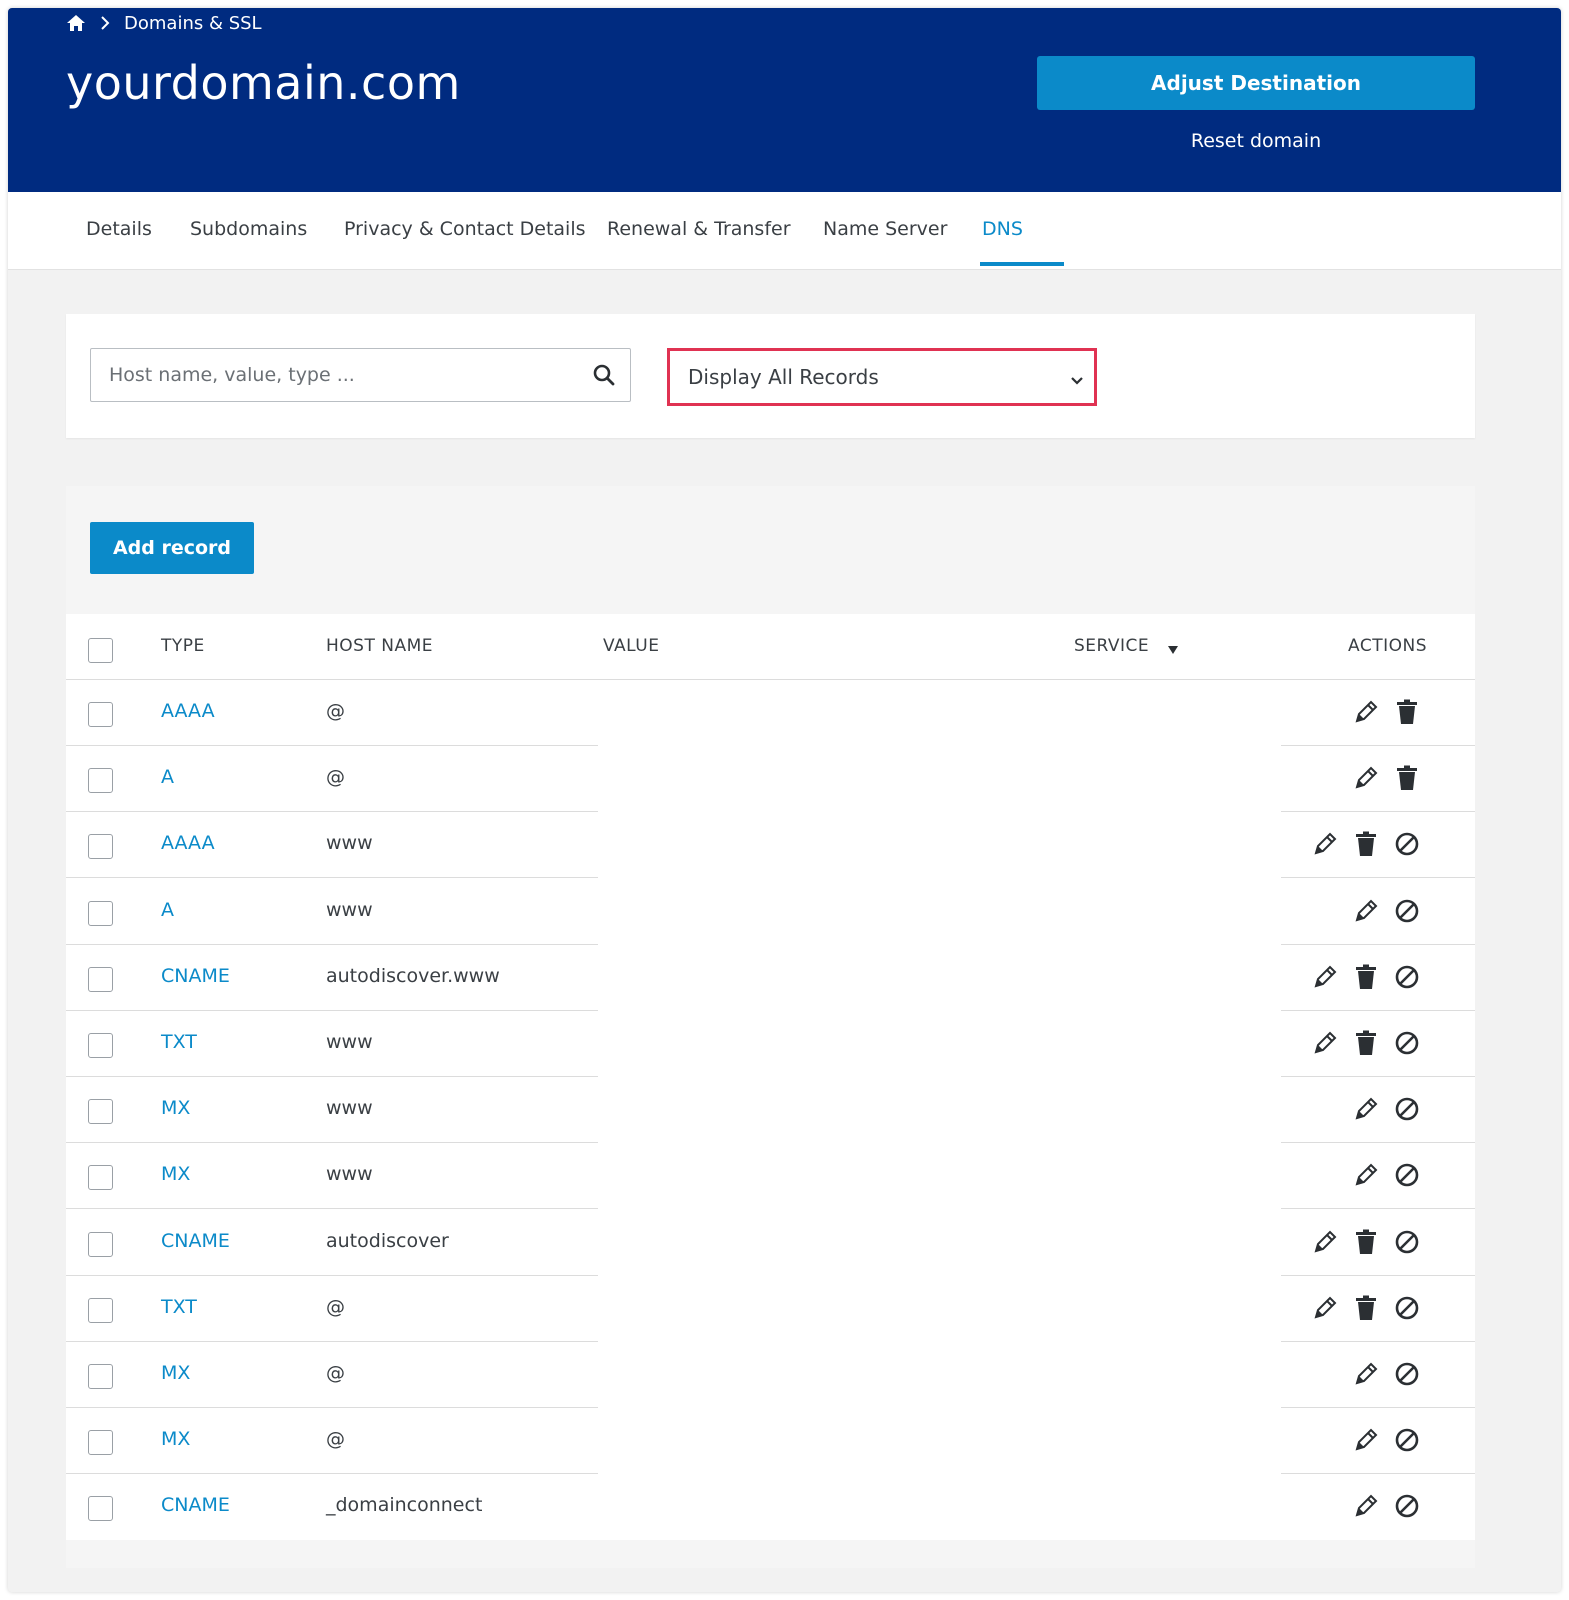  I want to click on table-row: TXT @, so click(770, 1309).